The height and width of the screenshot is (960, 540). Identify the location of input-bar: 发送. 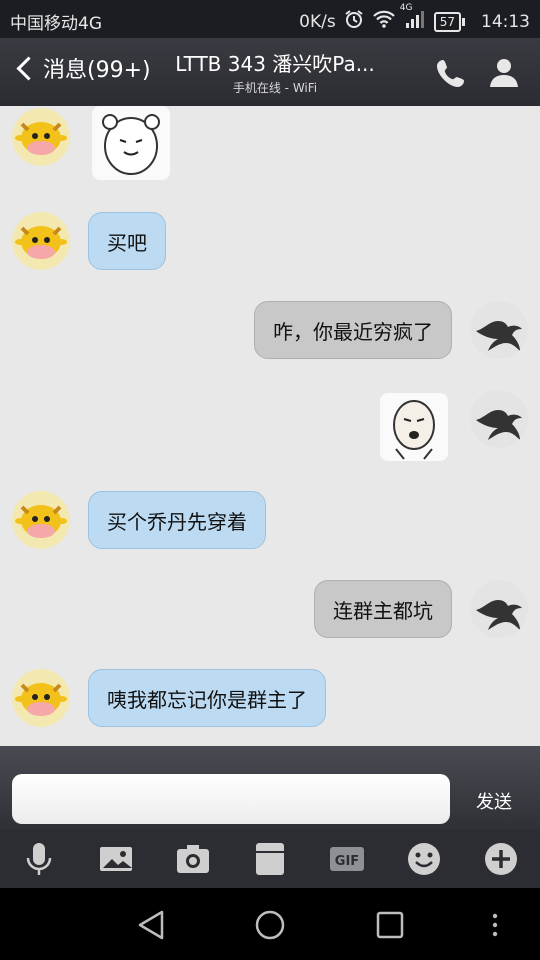
(270, 788).